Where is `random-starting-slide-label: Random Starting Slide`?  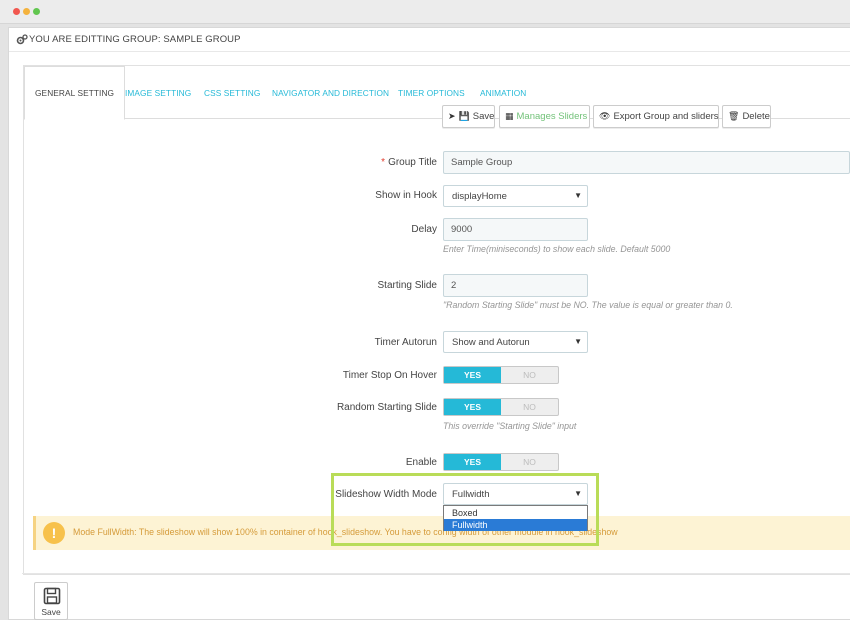 random-starting-slide-label: Random Starting Slide is located at coordinates (386, 407).